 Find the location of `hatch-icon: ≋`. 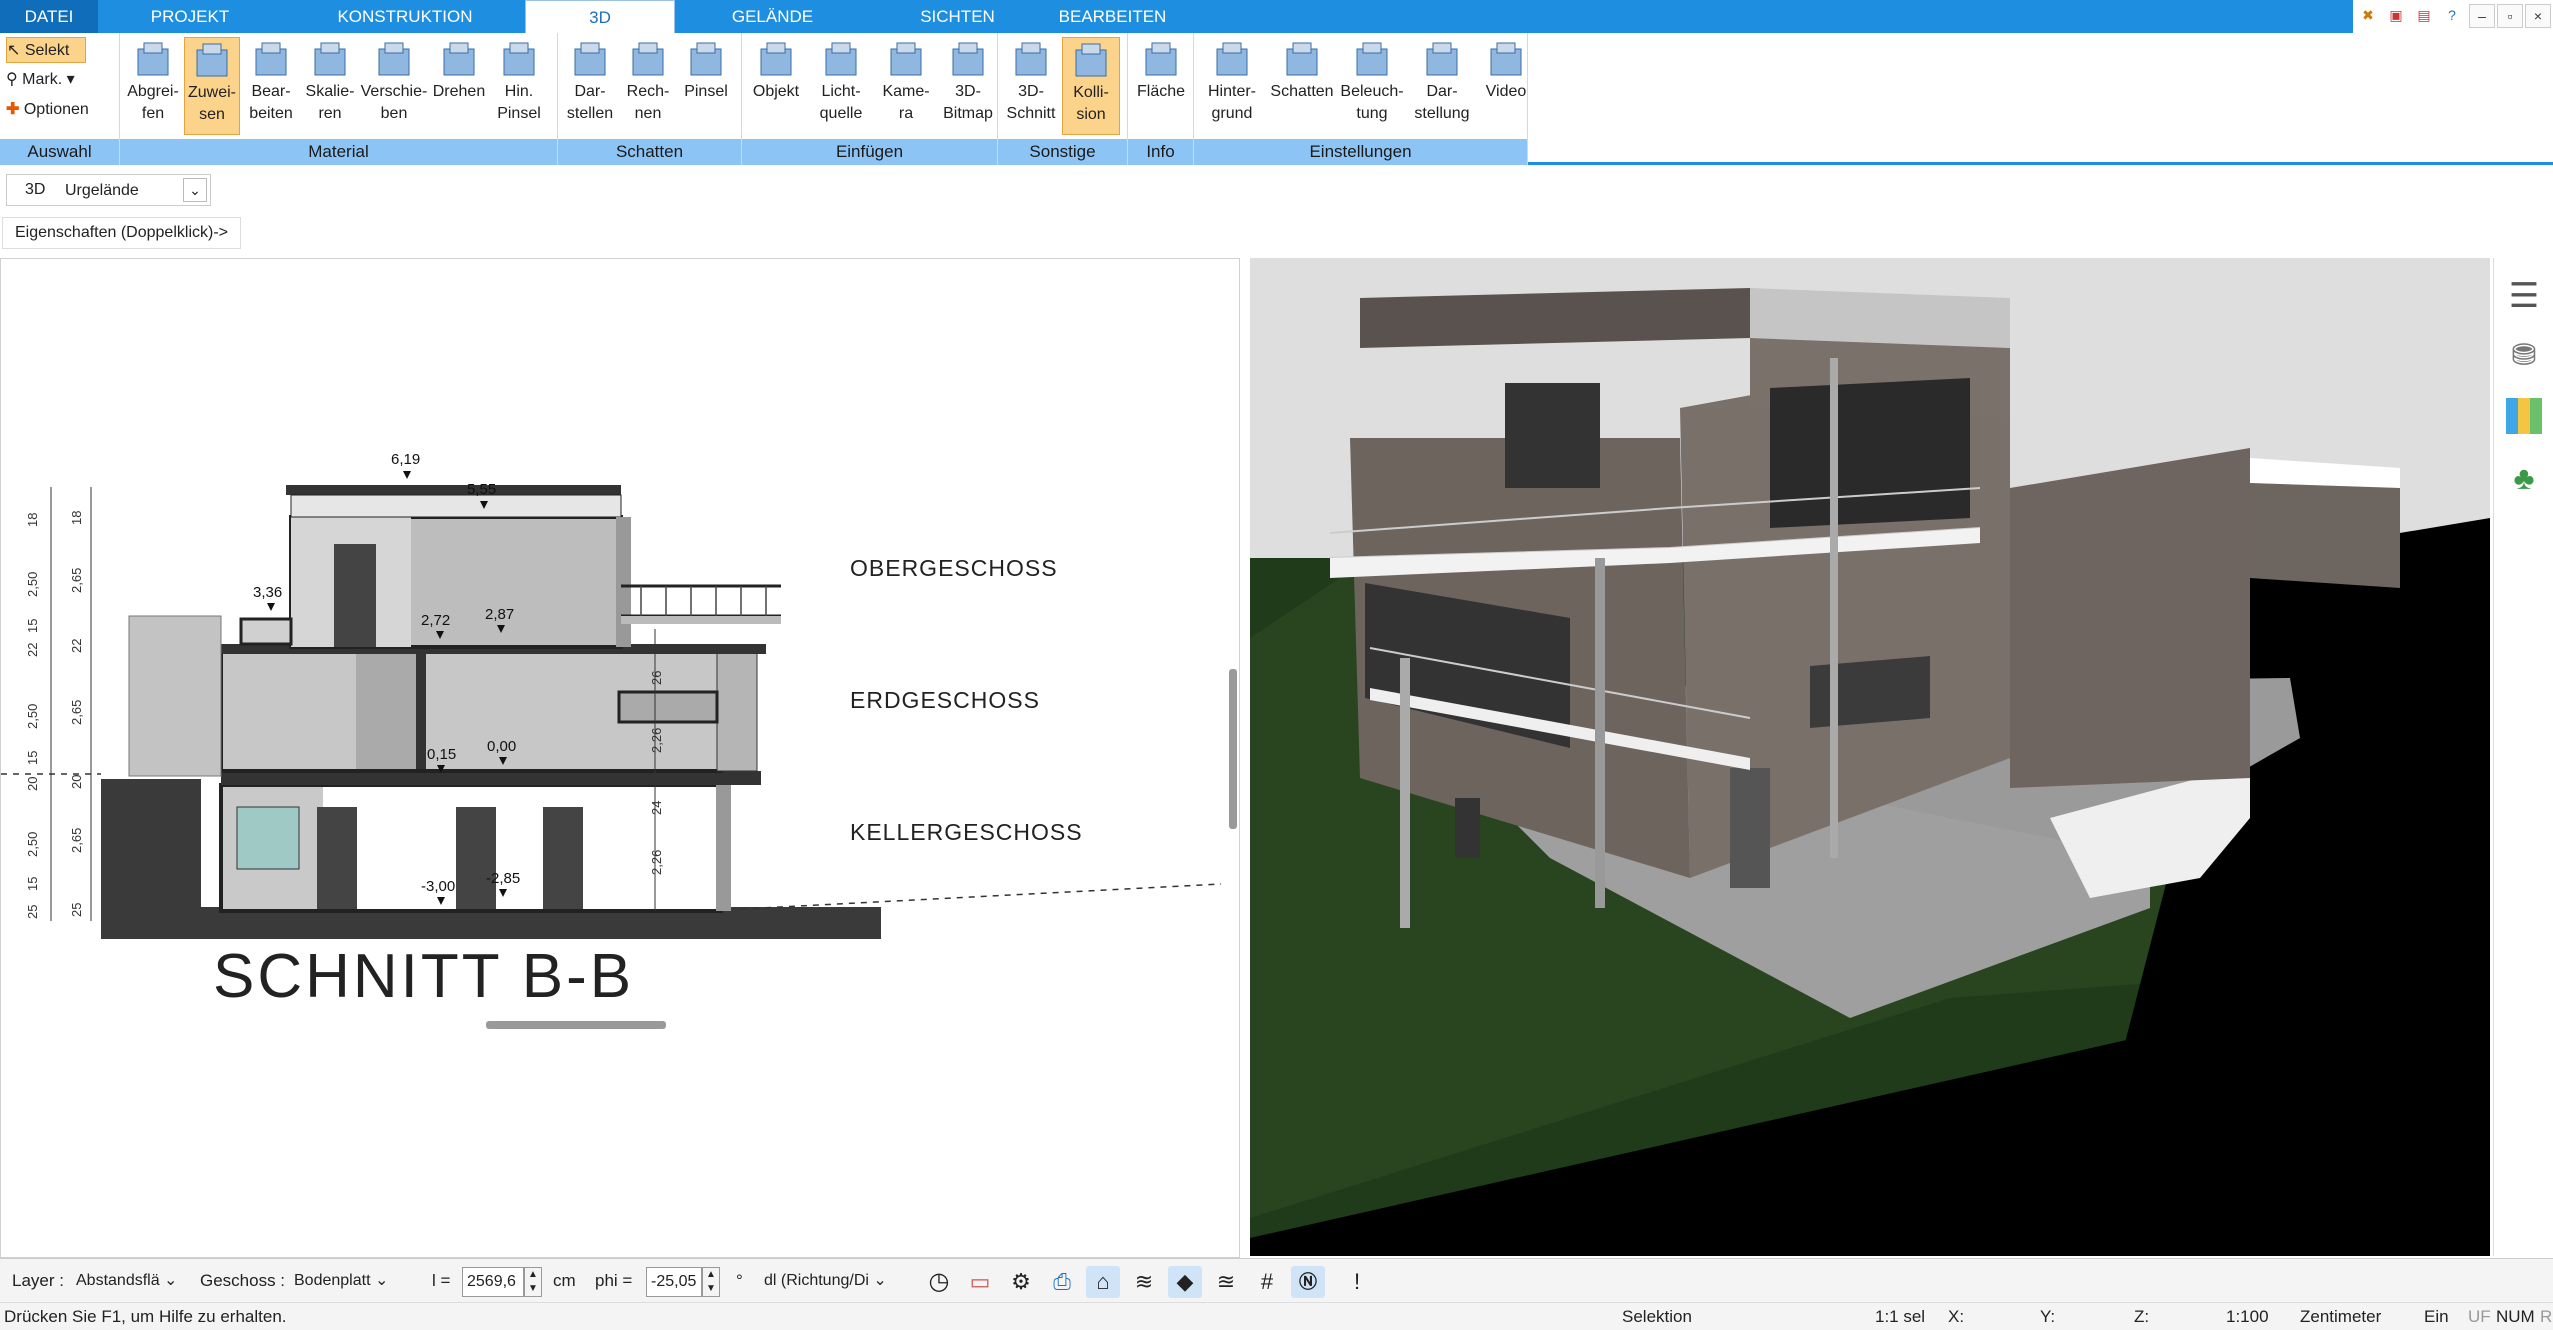

hatch-icon: ≋ is located at coordinates (1144, 1282).